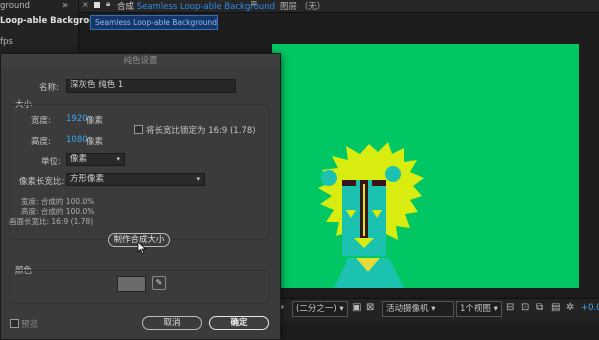 The height and width of the screenshot is (340, 599). I want to click on exposure-icon: ✲, so click(570, 308).